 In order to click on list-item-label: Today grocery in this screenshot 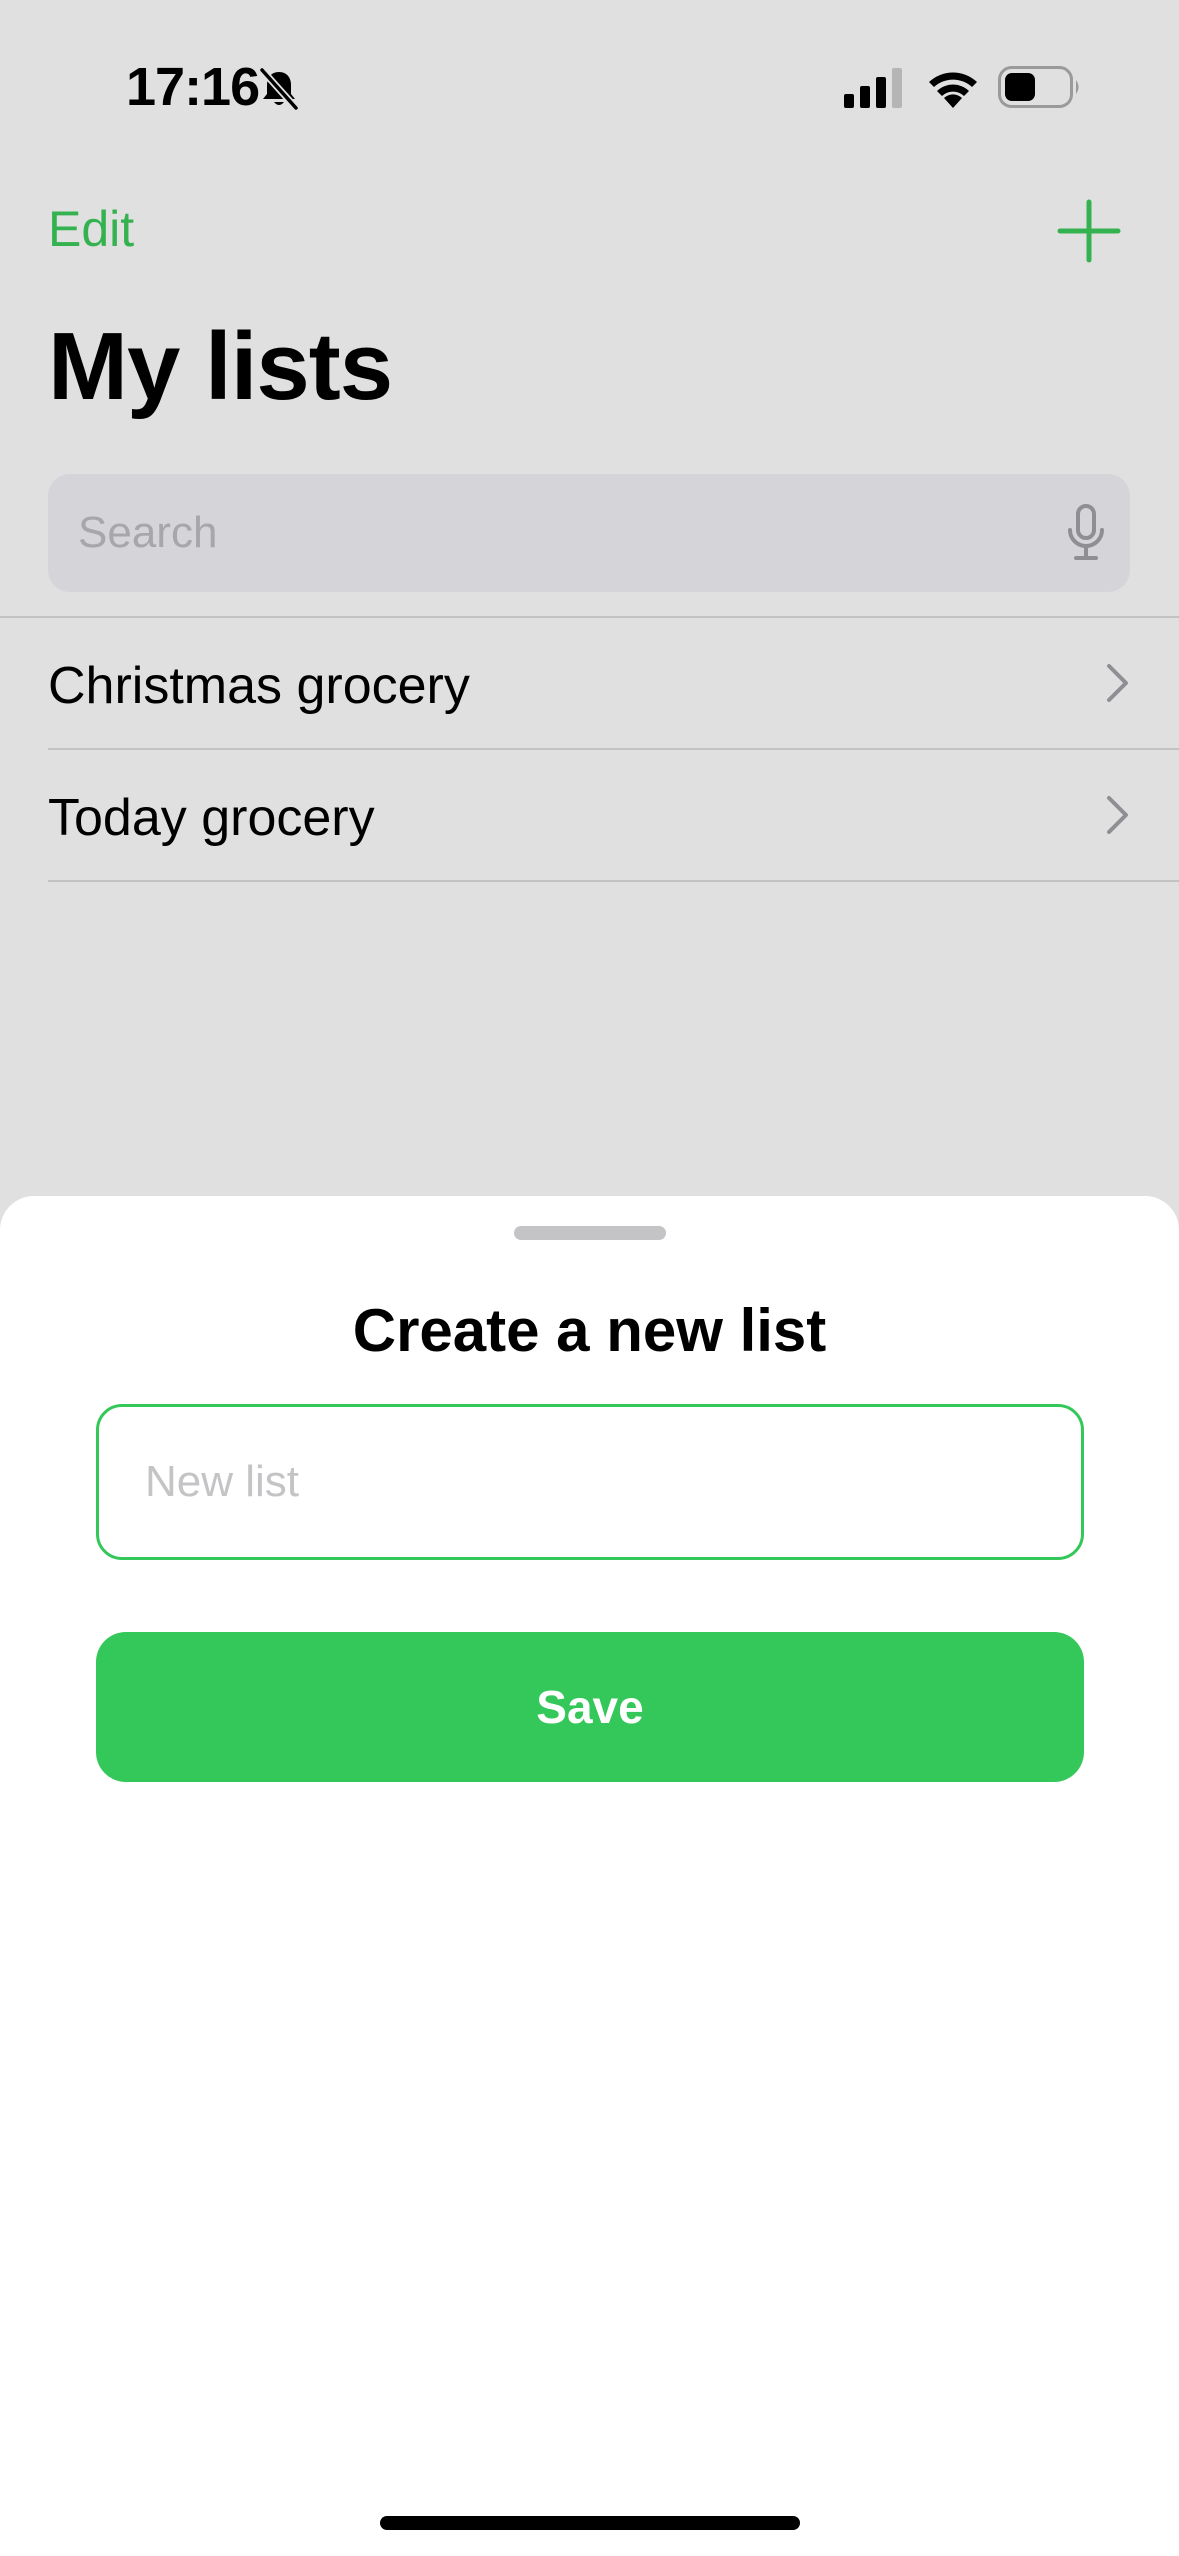, I will do `click(211, 818)`.